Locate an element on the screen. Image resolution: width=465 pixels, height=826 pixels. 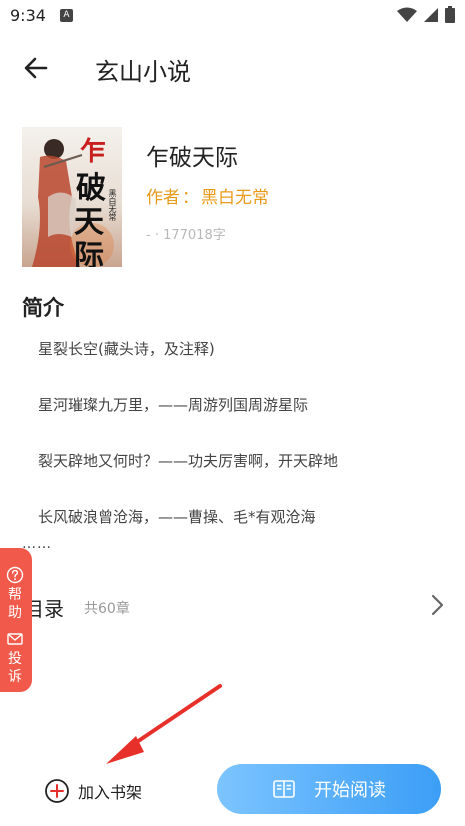
floating-side-tab: 帮 助 投 诉 is located at coordinates (16, 620).